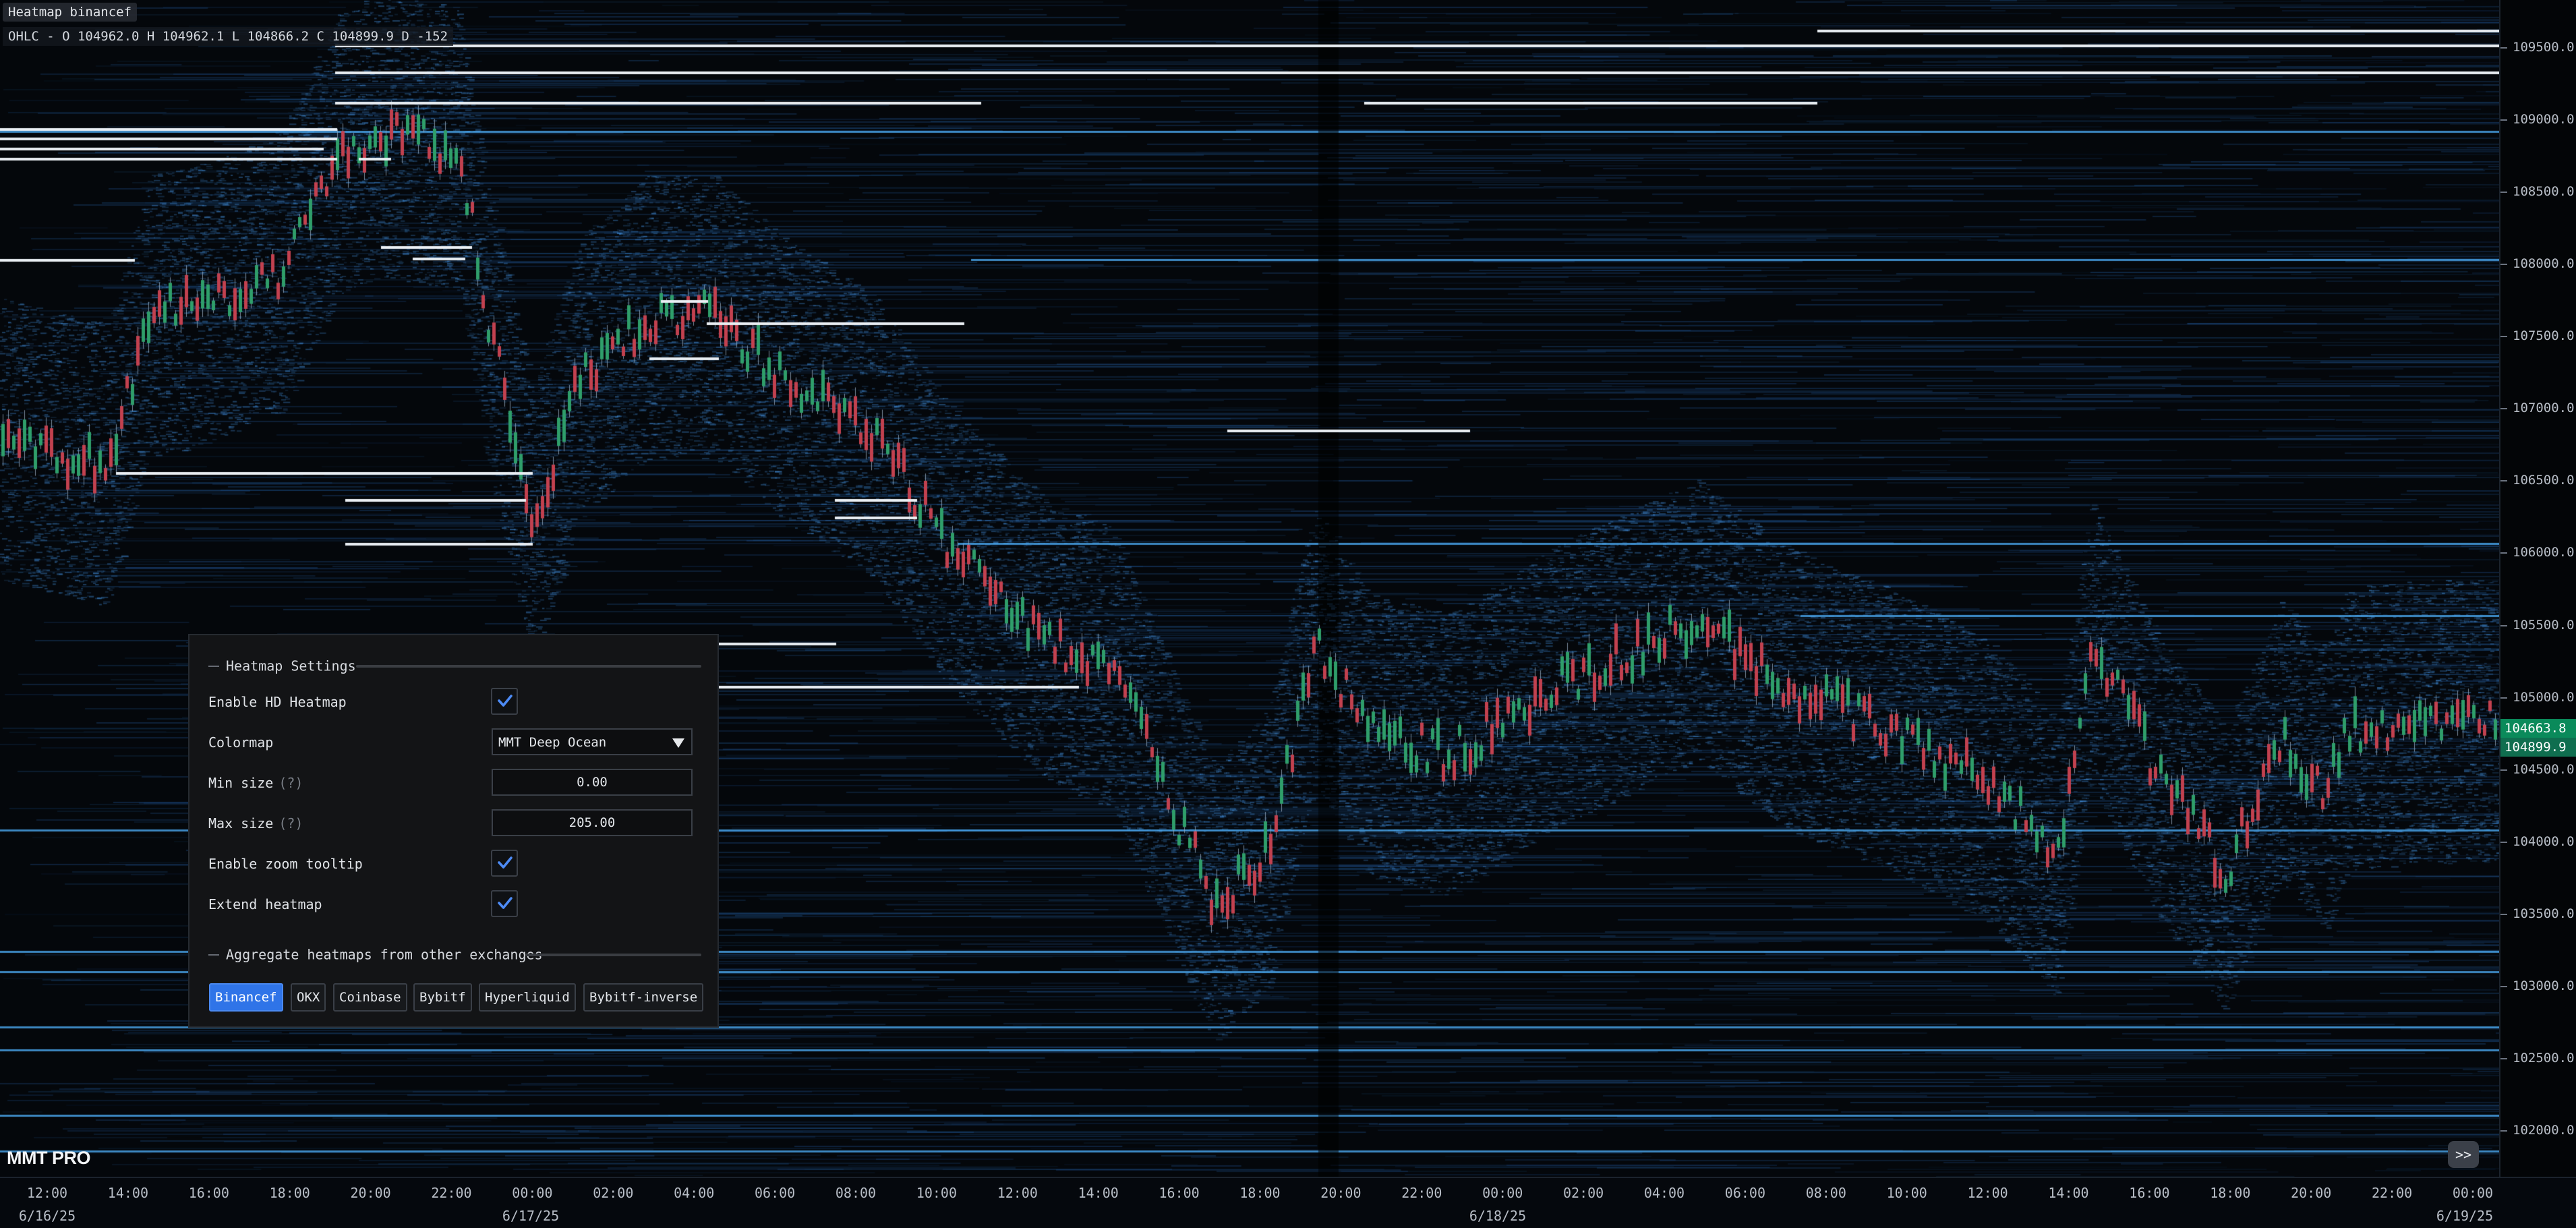 This screenshot has width=2576, height=1228. I want to click on max-size-label: Max size (?), so click(255, 823).